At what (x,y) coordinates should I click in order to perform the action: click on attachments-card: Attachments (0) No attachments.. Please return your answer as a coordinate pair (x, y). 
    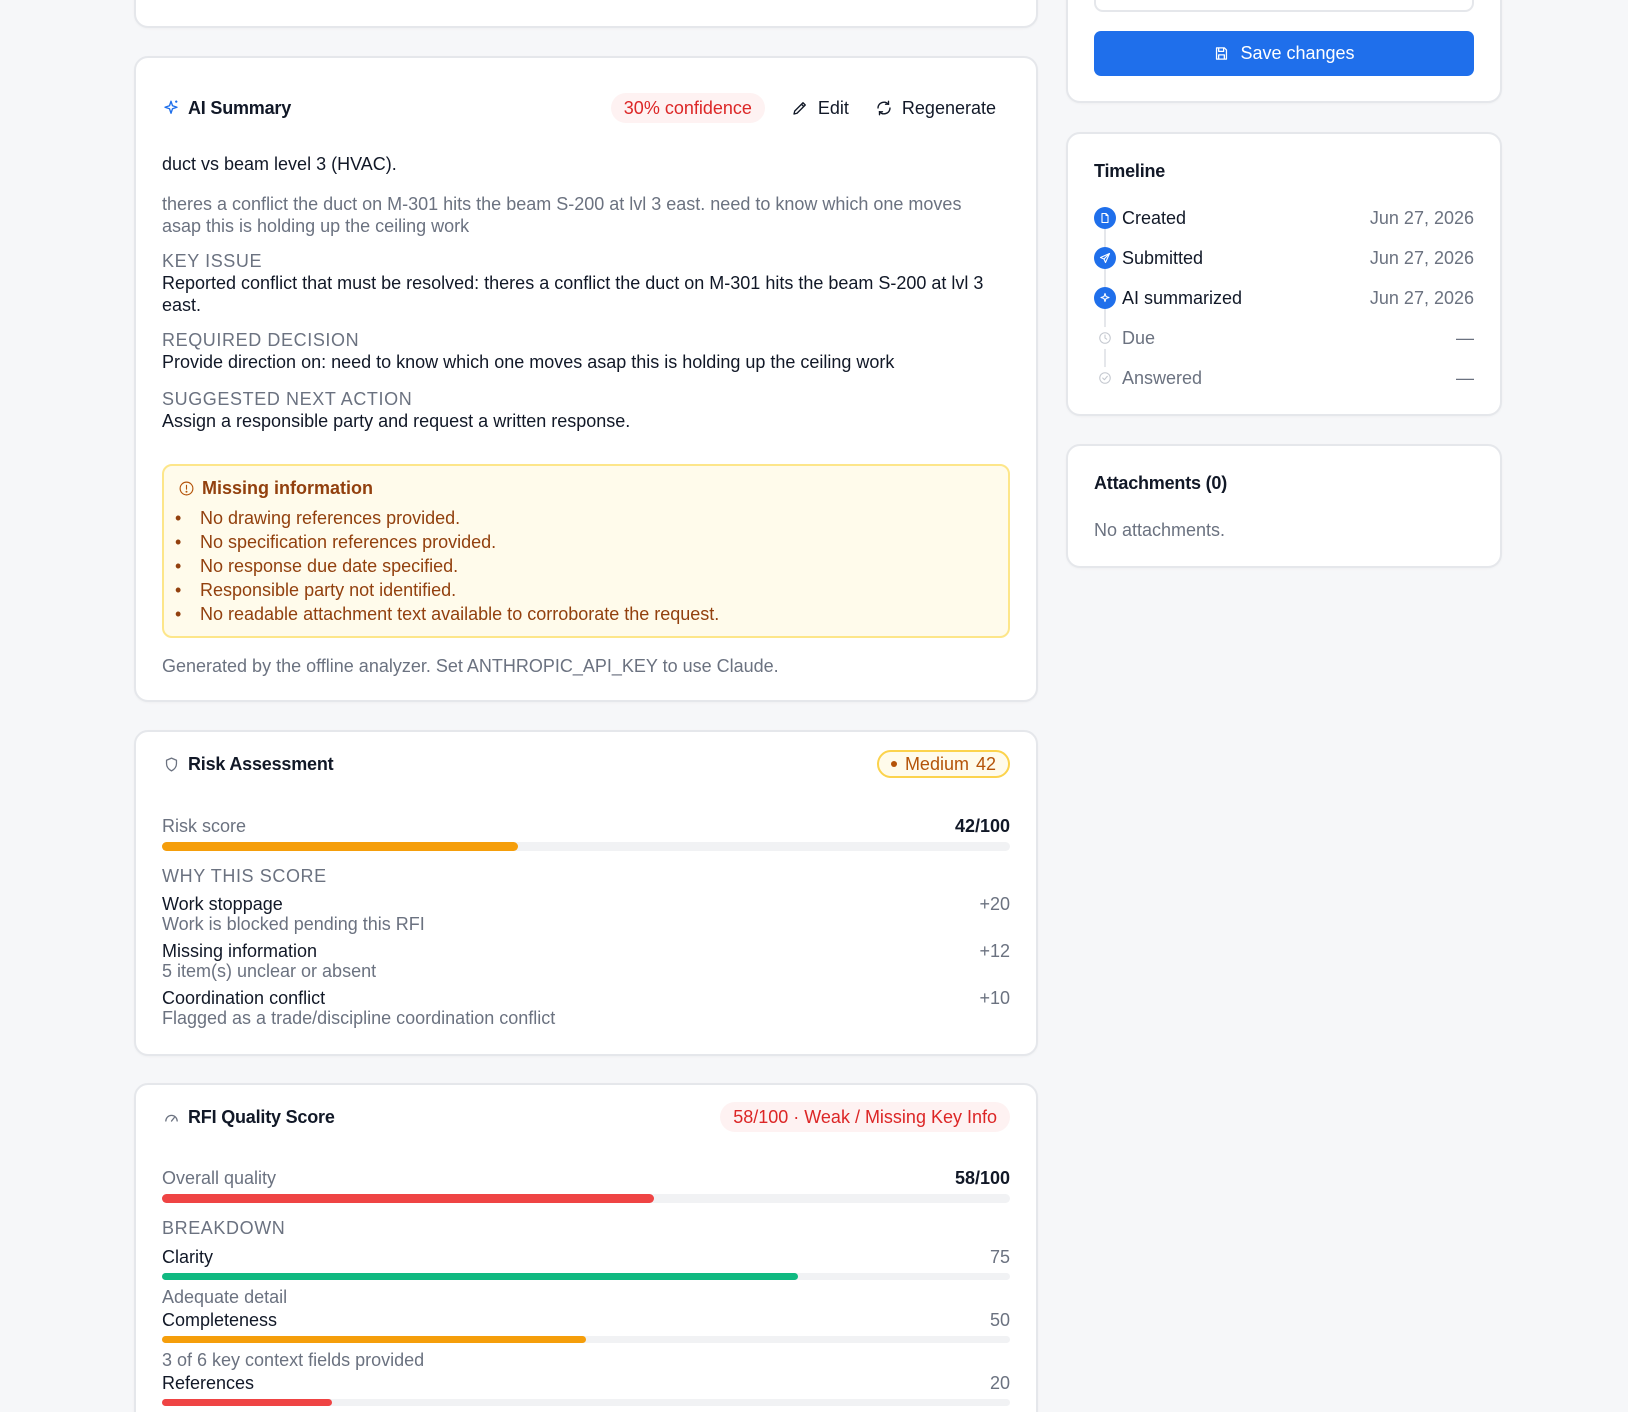
    Looking at the image, I should click on (1284, 506).